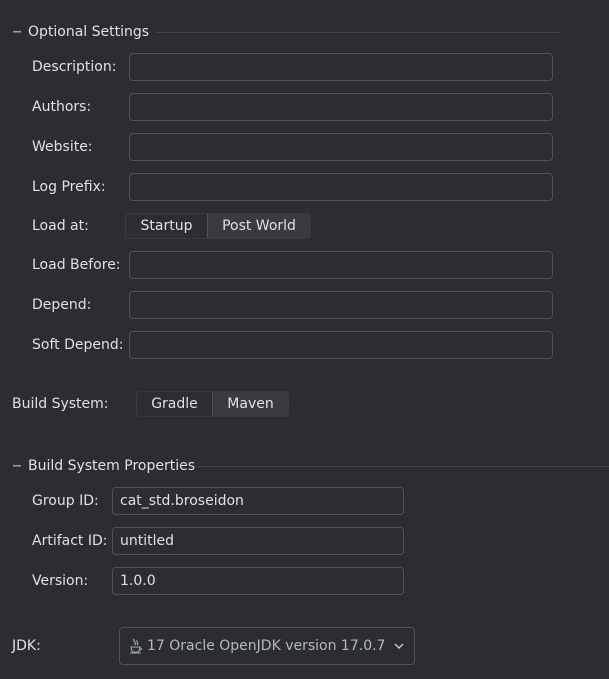 The height and width of the screenshot is (679, 609). I want to click on load-before-label: Load Before:, so click(76, 265).